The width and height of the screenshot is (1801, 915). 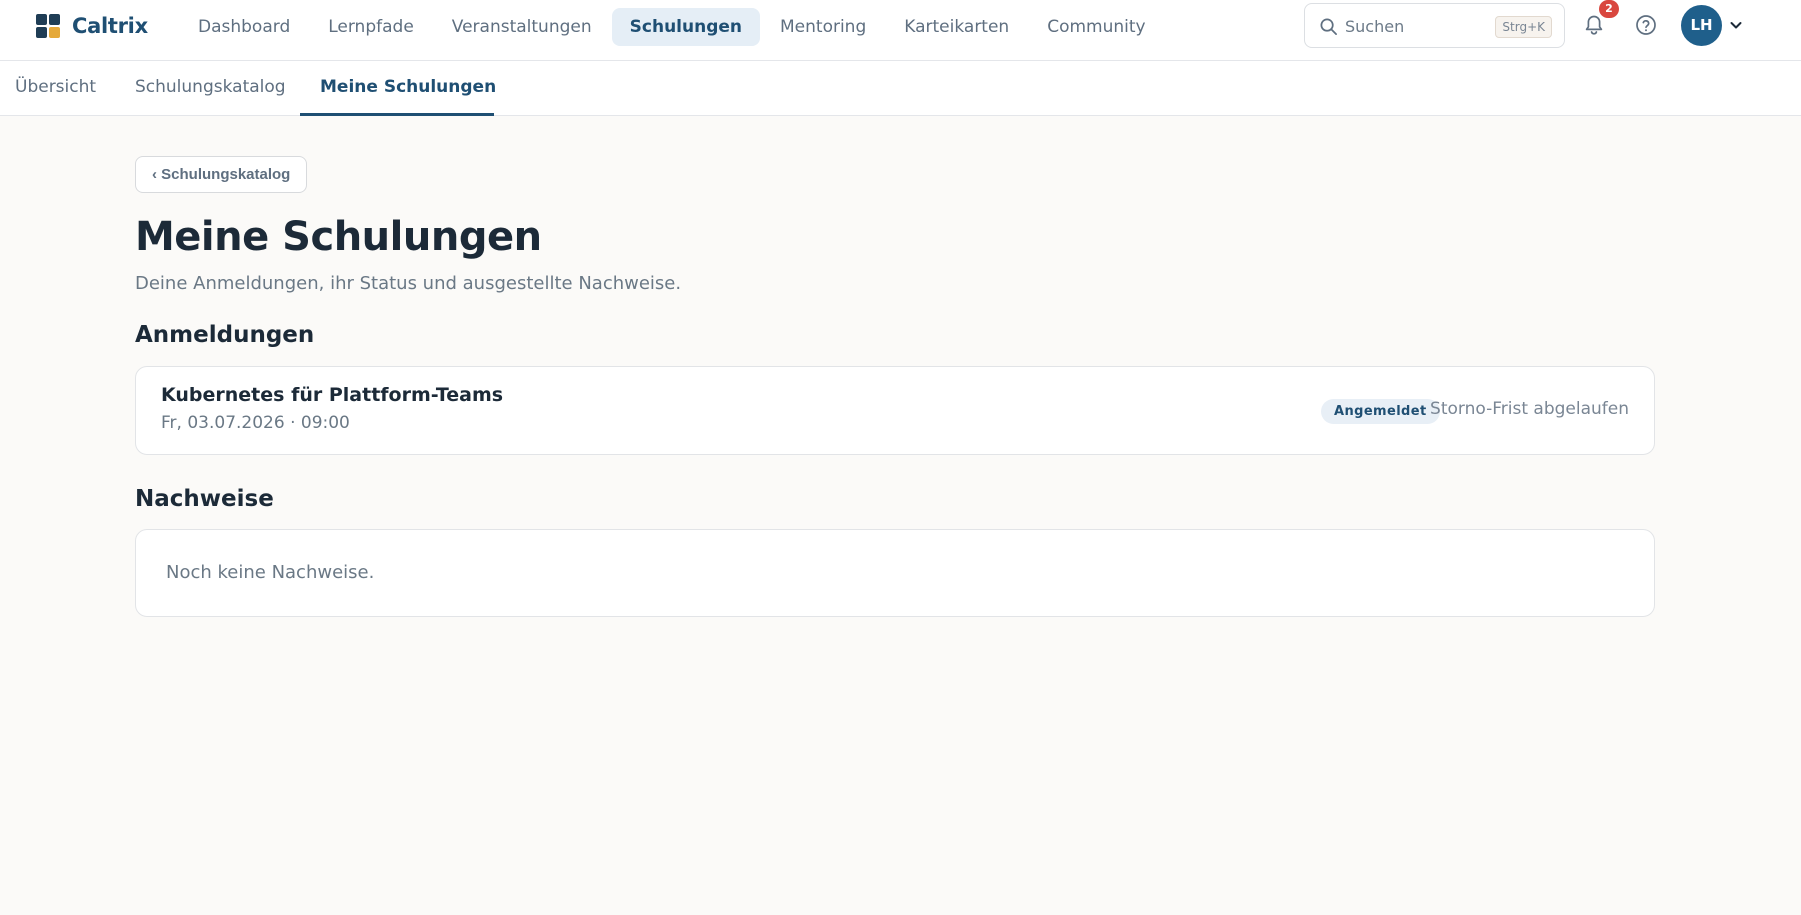 What do you see at coordinates (1646, 25) in the screenshot?
I see `help-circle-icon` at bounding box center [1646, 25].